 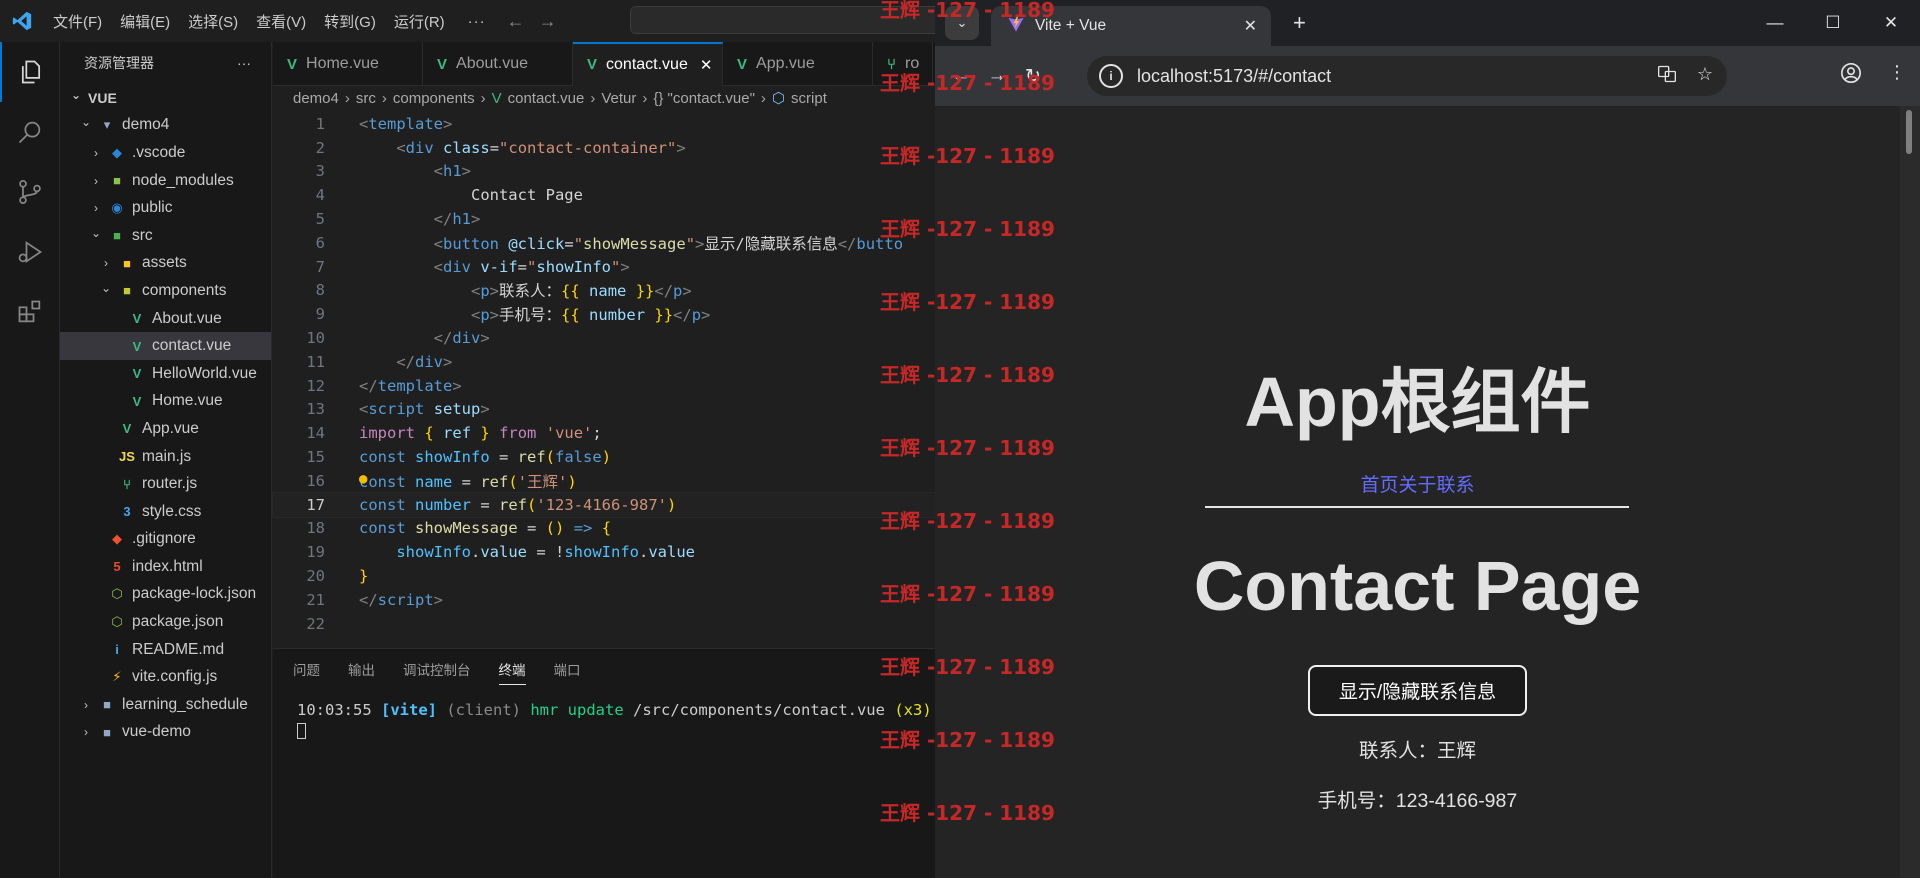 I want to click on code-line: 21 </script>, so click(x=604, y=600).